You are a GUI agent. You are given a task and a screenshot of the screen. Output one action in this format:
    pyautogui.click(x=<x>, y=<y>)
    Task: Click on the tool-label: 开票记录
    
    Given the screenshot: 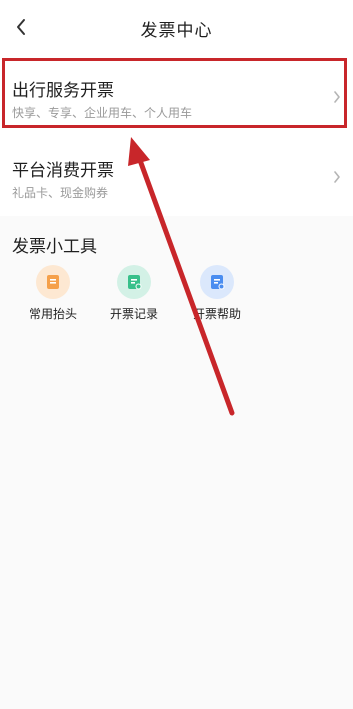 What is the action you would take?
    pyautogui.click(x=133, y=314)
    